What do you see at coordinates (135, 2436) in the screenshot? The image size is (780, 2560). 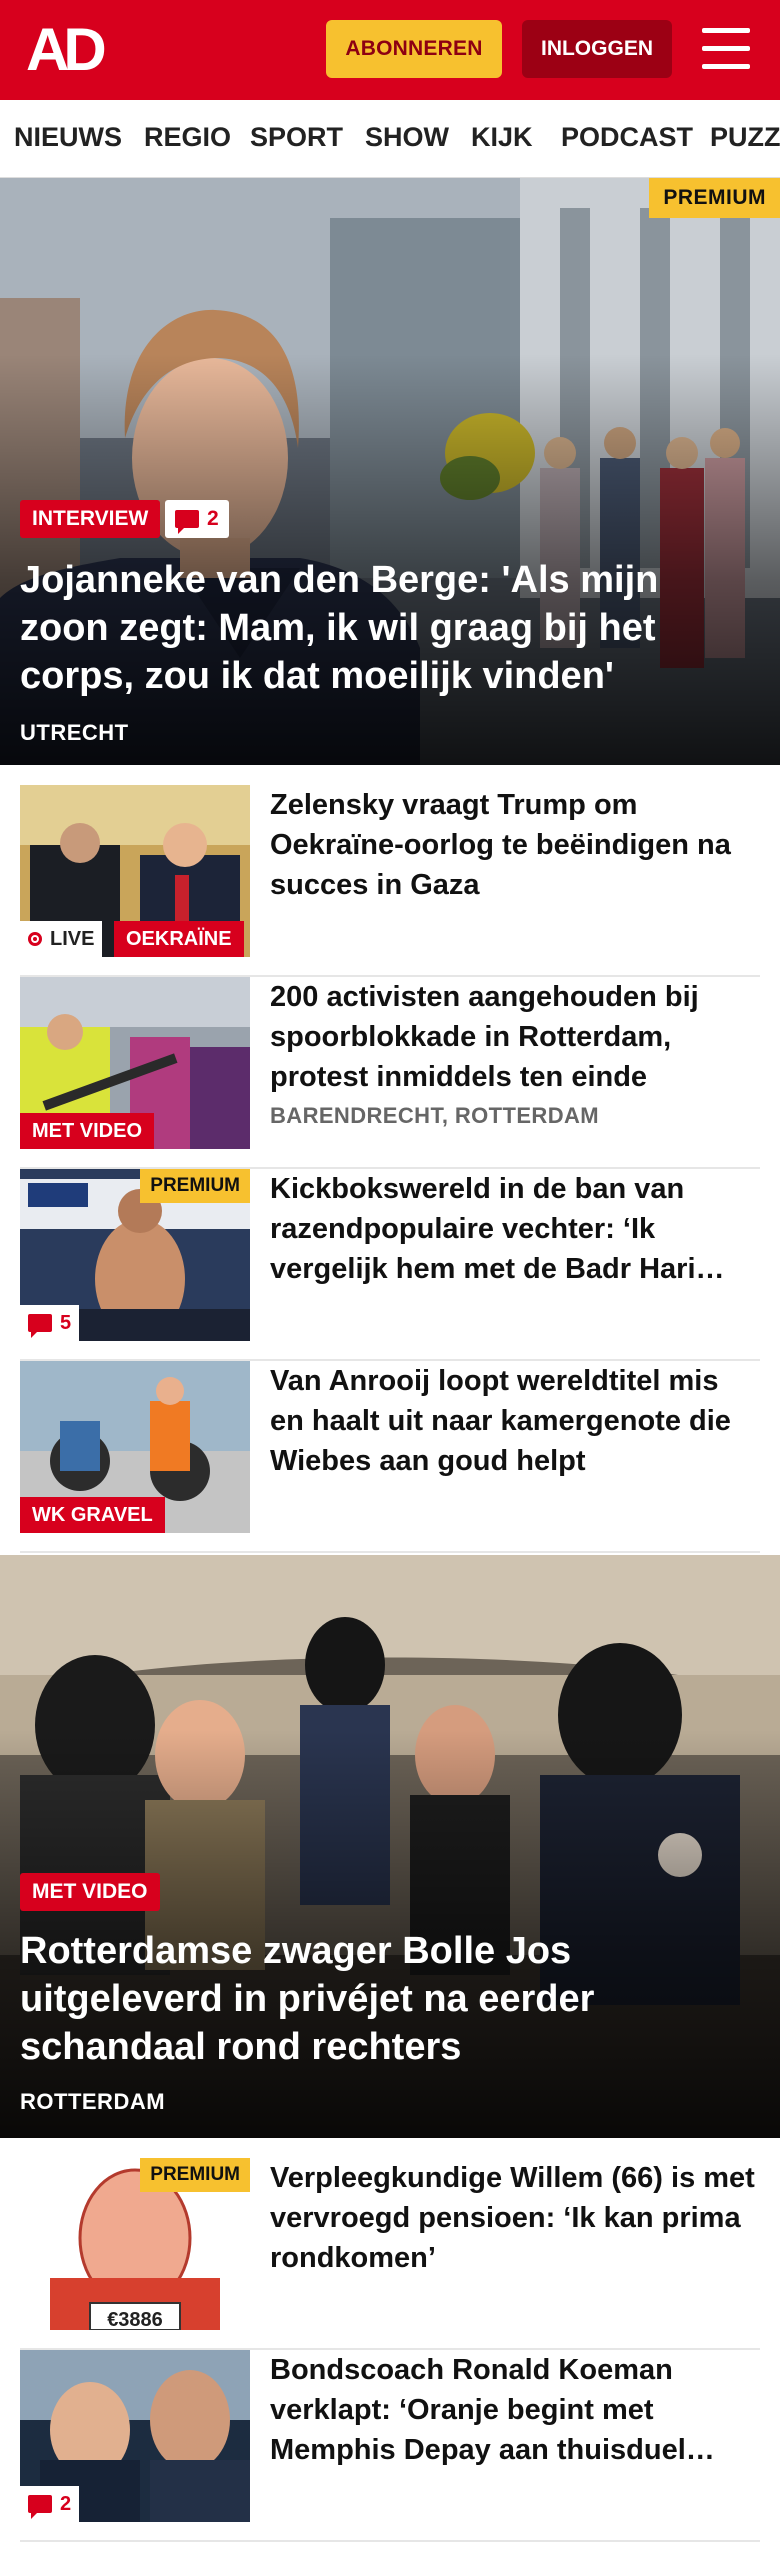 I see `article-thumbnail: 2` at bounding box center [135, 2436].